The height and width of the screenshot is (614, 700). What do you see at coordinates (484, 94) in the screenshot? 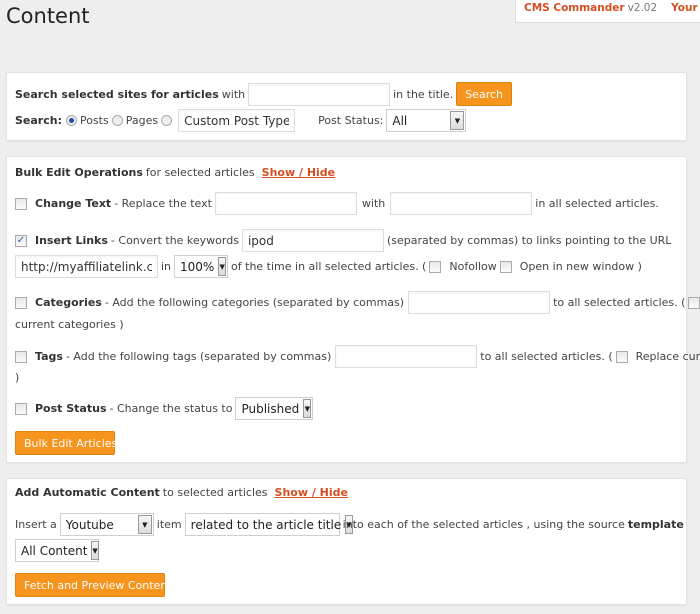
I see `search-button: Search` at bounding box center [484, 94].